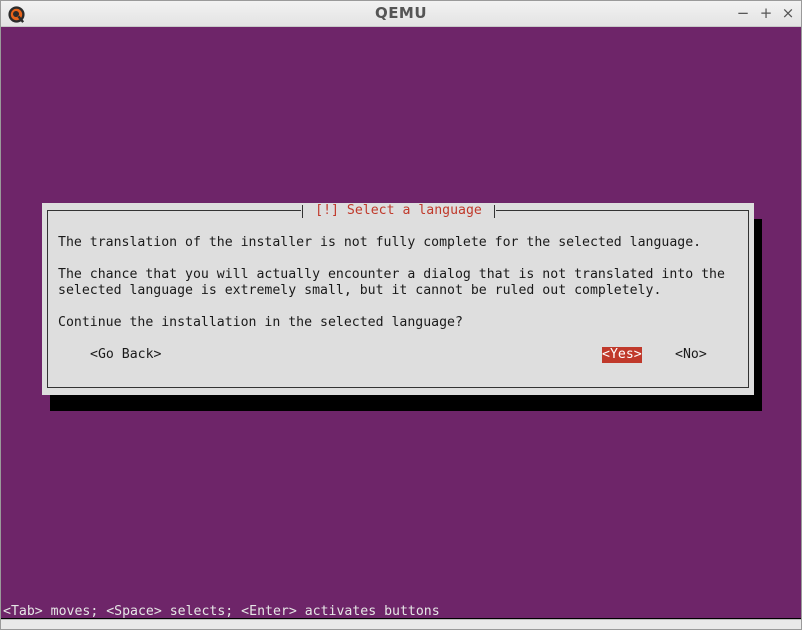 This screenshot has height=630, width=802. What do you see at coordinates (401, 624) in the screenshot?
I see `window-bottom-border` at bounding box center [401, 624].